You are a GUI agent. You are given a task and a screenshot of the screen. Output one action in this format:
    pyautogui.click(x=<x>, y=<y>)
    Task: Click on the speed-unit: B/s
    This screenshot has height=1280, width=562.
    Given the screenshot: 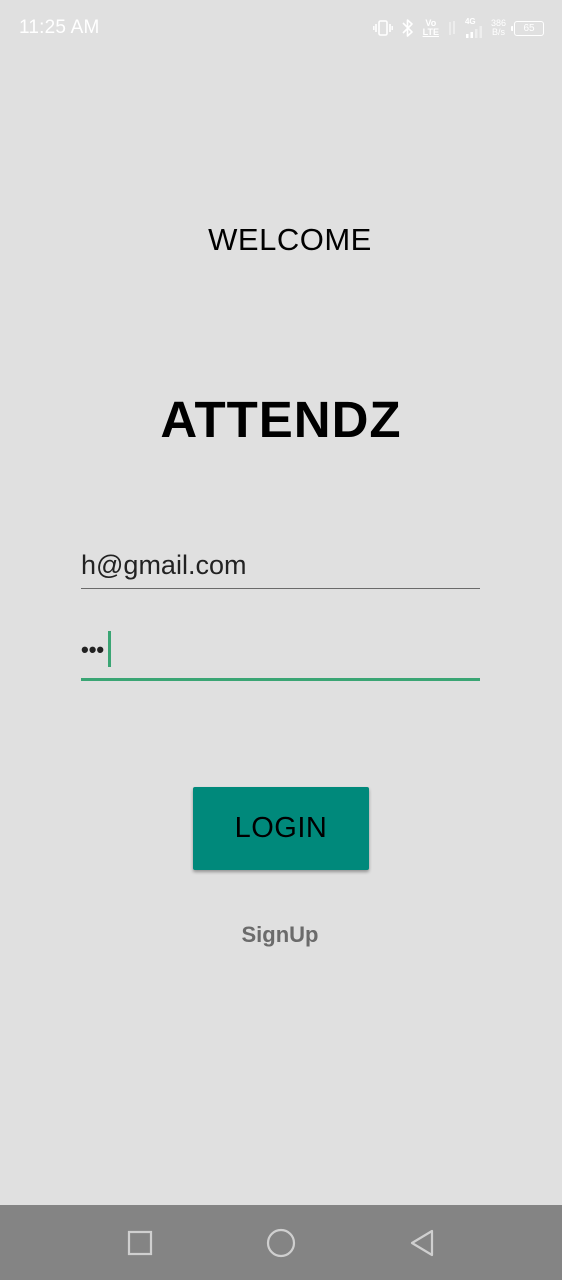 What is the action you would take?
    pyautogui.click(x=498, y=32)
    